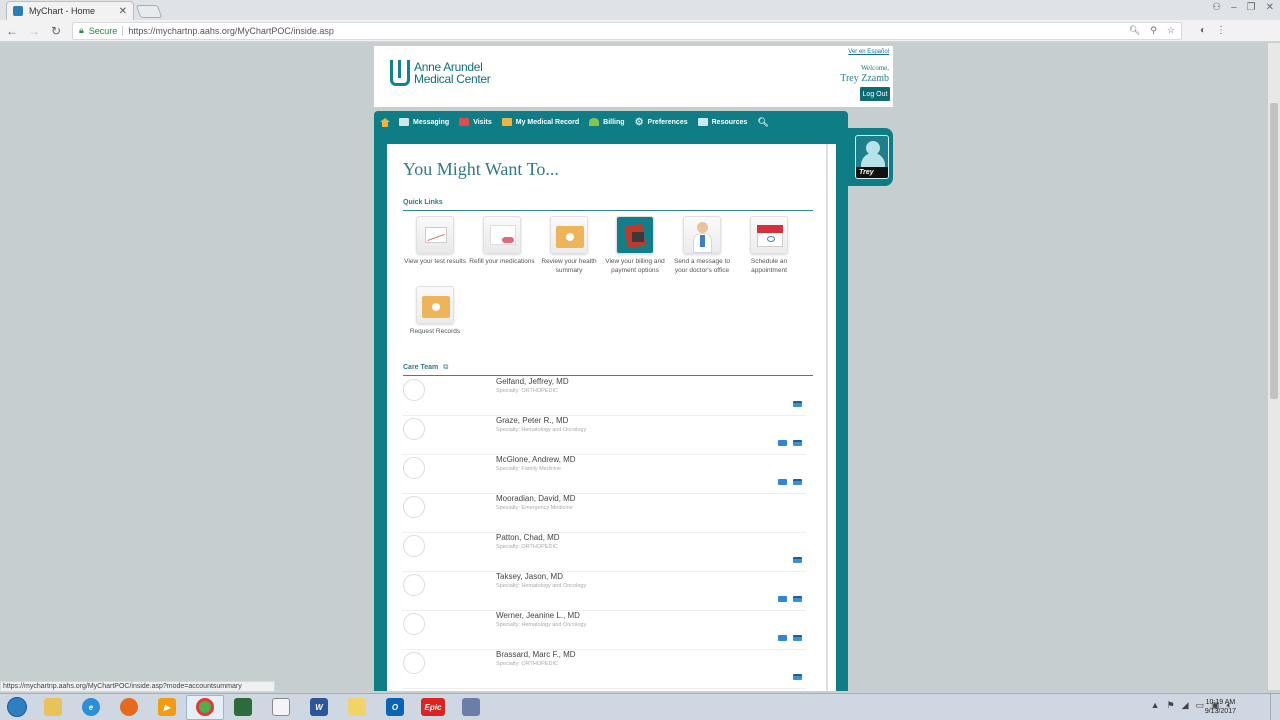  Describe the element at coordinates (569, 245) in the screenshot. I see `quick-link-health-summary: Review your health summary` at that location.